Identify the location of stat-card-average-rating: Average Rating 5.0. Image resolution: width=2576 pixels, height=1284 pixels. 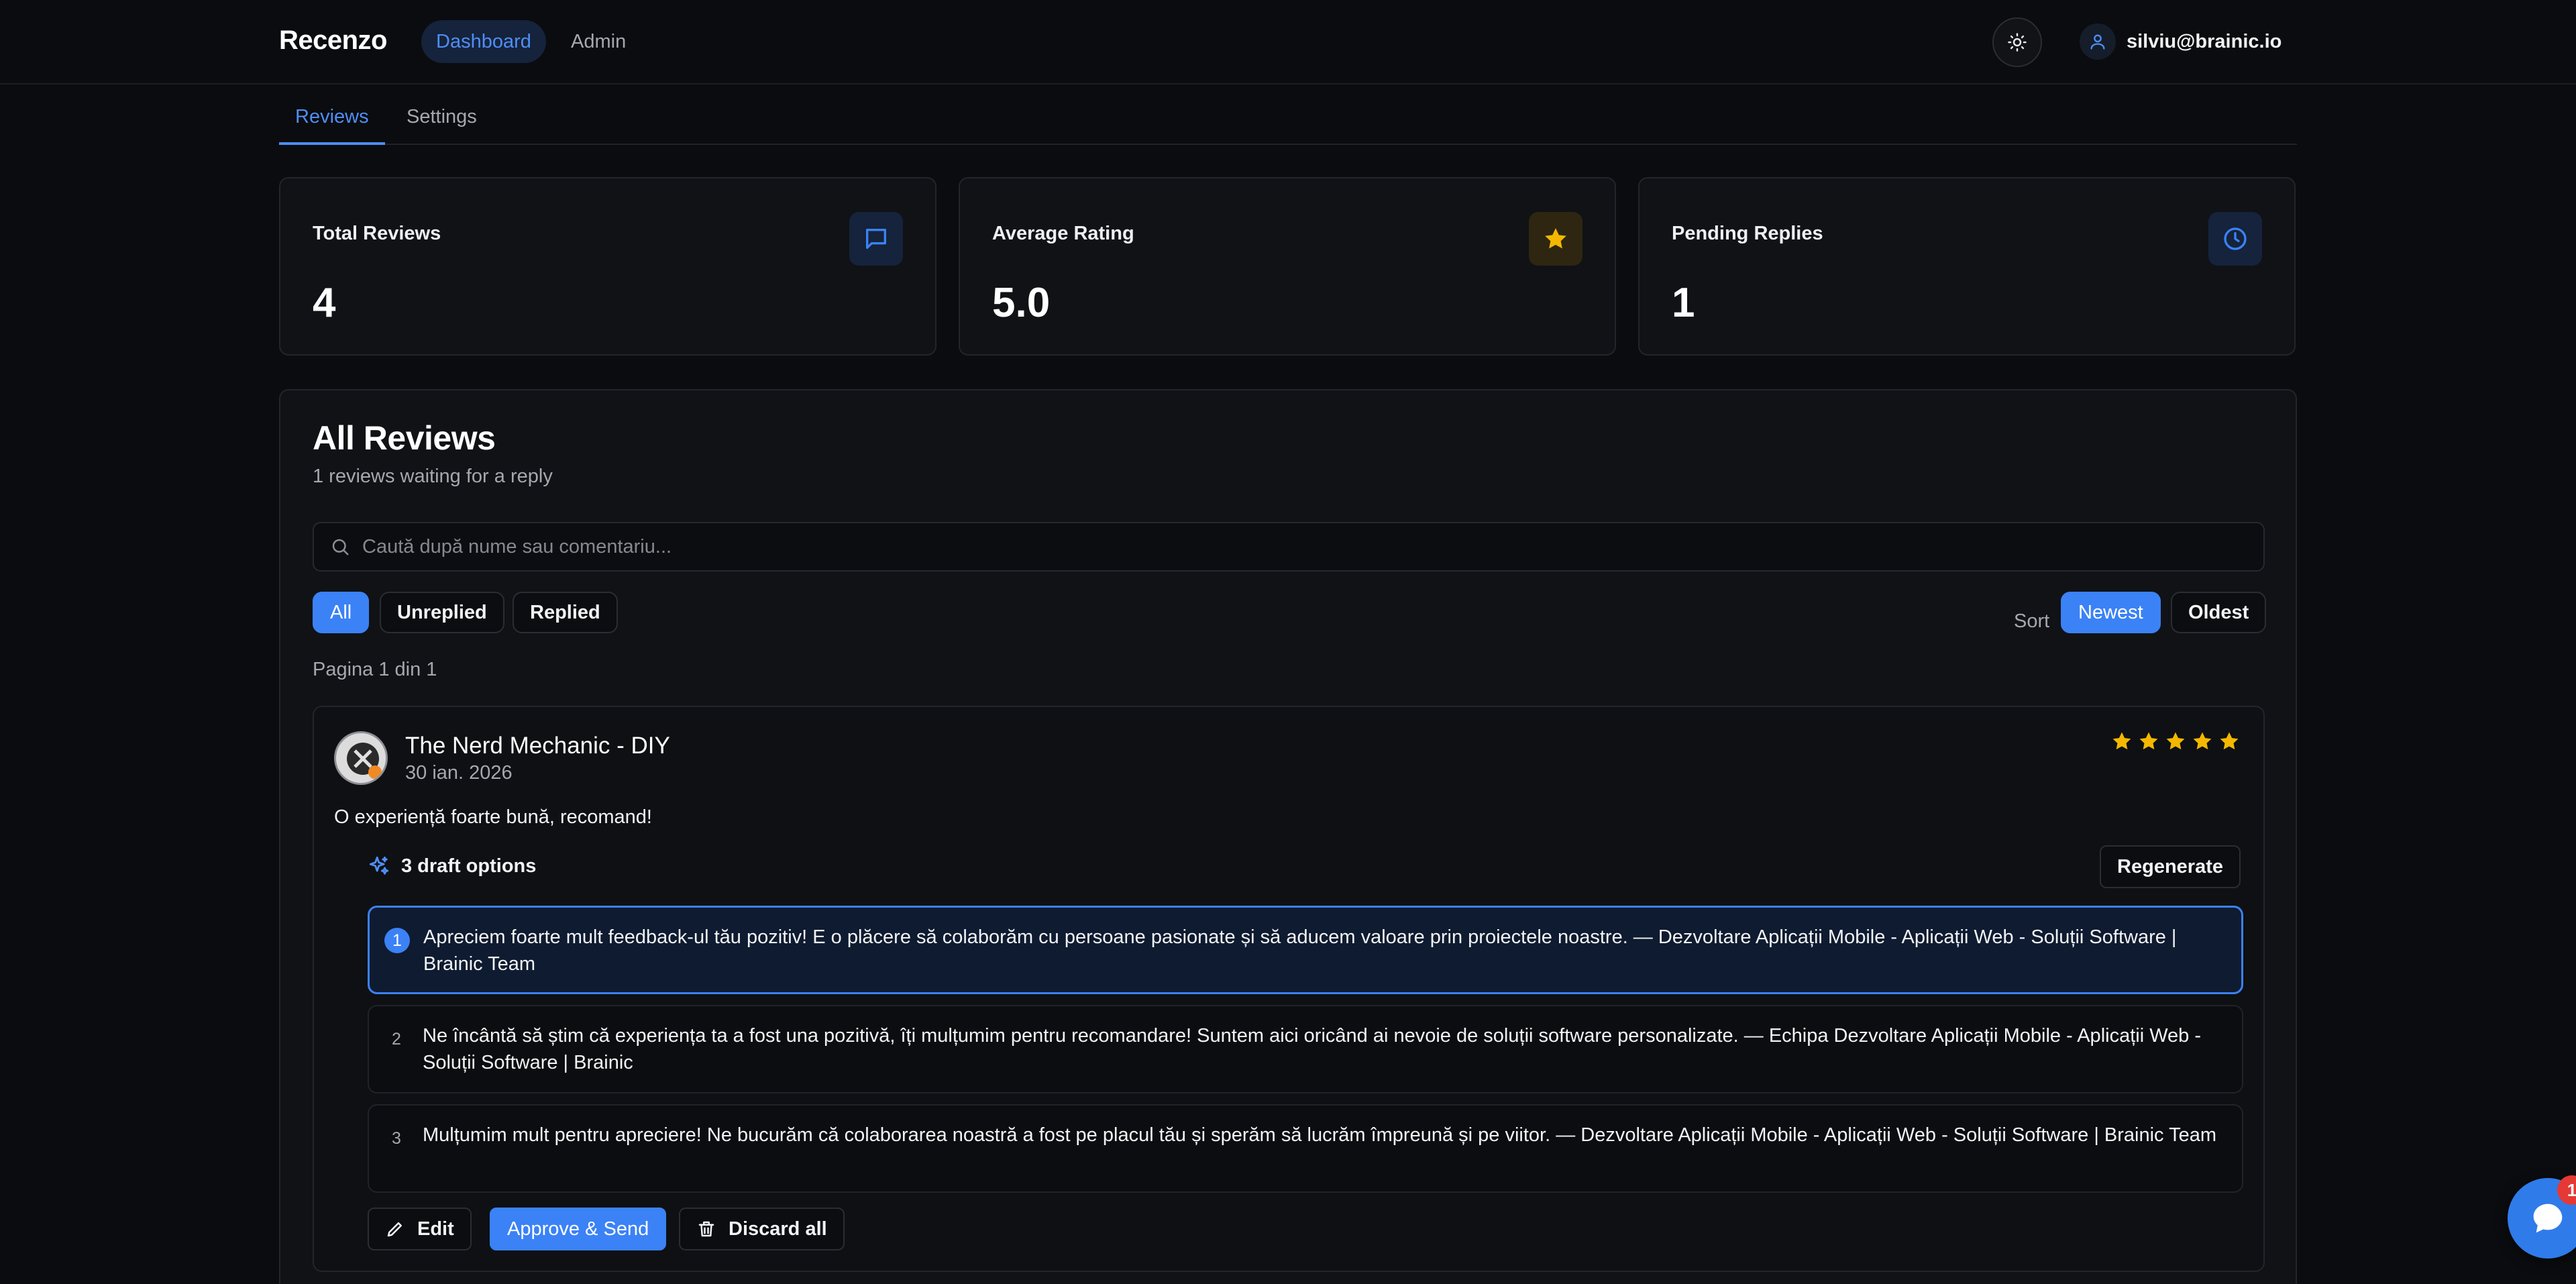
(1287, 266).